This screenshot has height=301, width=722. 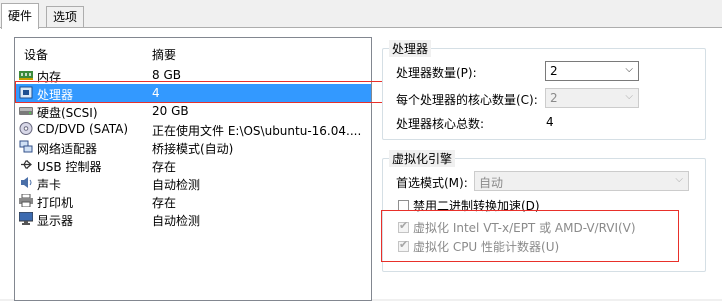 What do you see at coordinates (26, 200) in the screenshot?
I see `printer-icon` at bounding box center [26, 200].